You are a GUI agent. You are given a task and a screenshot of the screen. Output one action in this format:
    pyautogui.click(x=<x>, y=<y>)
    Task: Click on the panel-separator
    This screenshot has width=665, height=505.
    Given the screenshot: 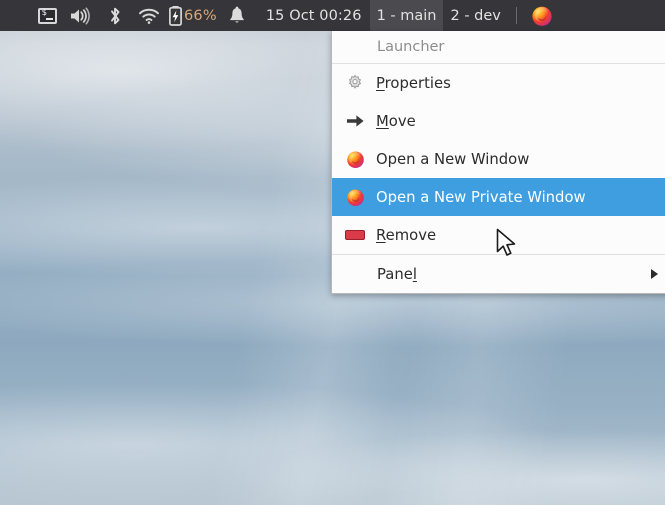 What is the action you would take?
    pyautogui.click(x=516, y=15)
    